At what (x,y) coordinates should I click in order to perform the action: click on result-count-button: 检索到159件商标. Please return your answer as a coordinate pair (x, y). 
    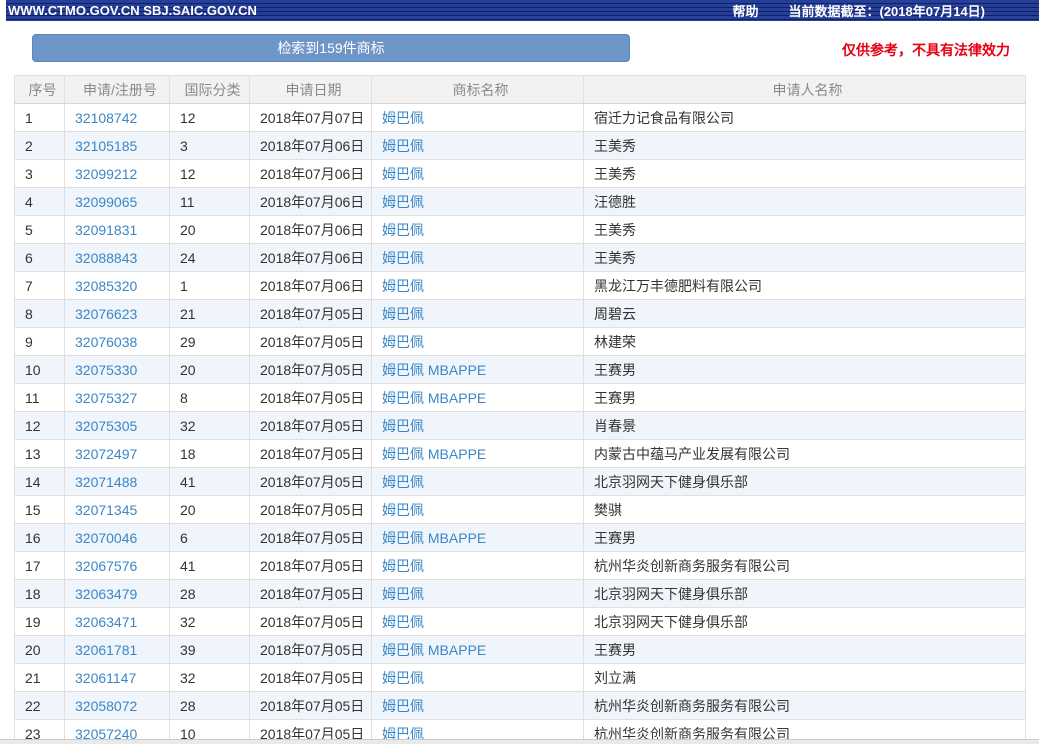
    Looking at the image, I should click on (331, 48).